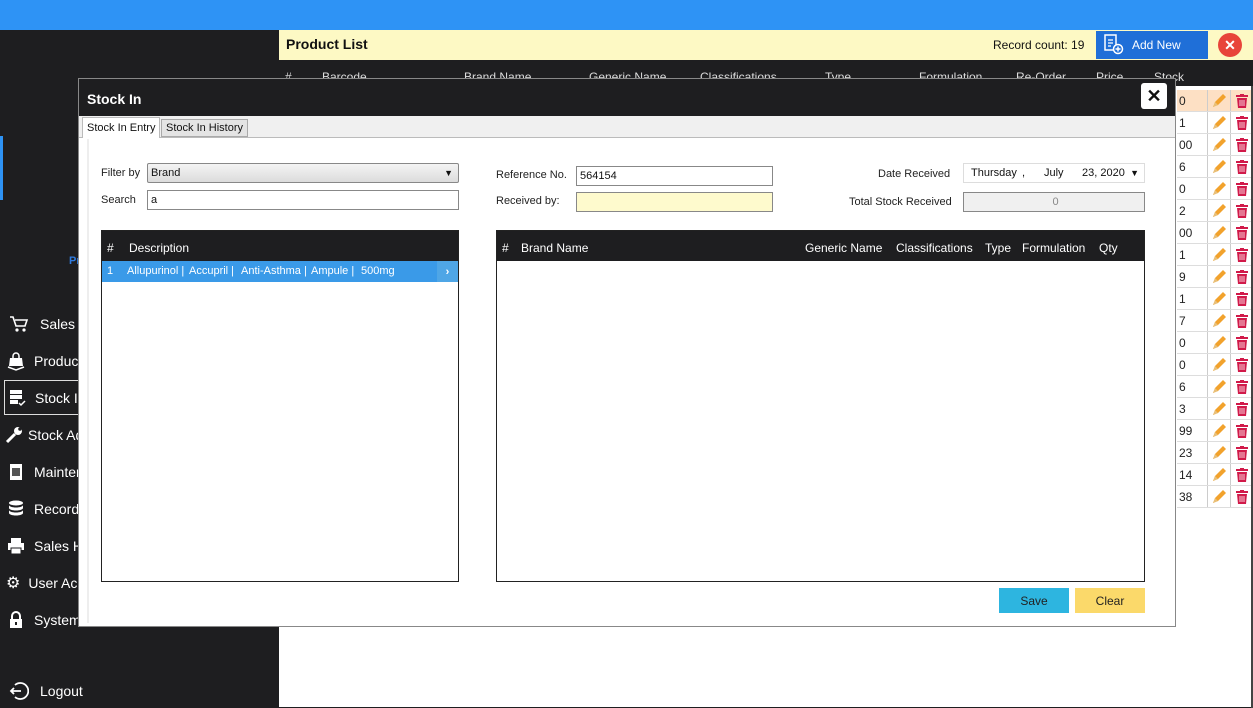 The image size is (1253, 708). What do you see at coordinates (280, 246) in the screenshot?
I see `grid-header: # Description` at bounding box center [280, 246].